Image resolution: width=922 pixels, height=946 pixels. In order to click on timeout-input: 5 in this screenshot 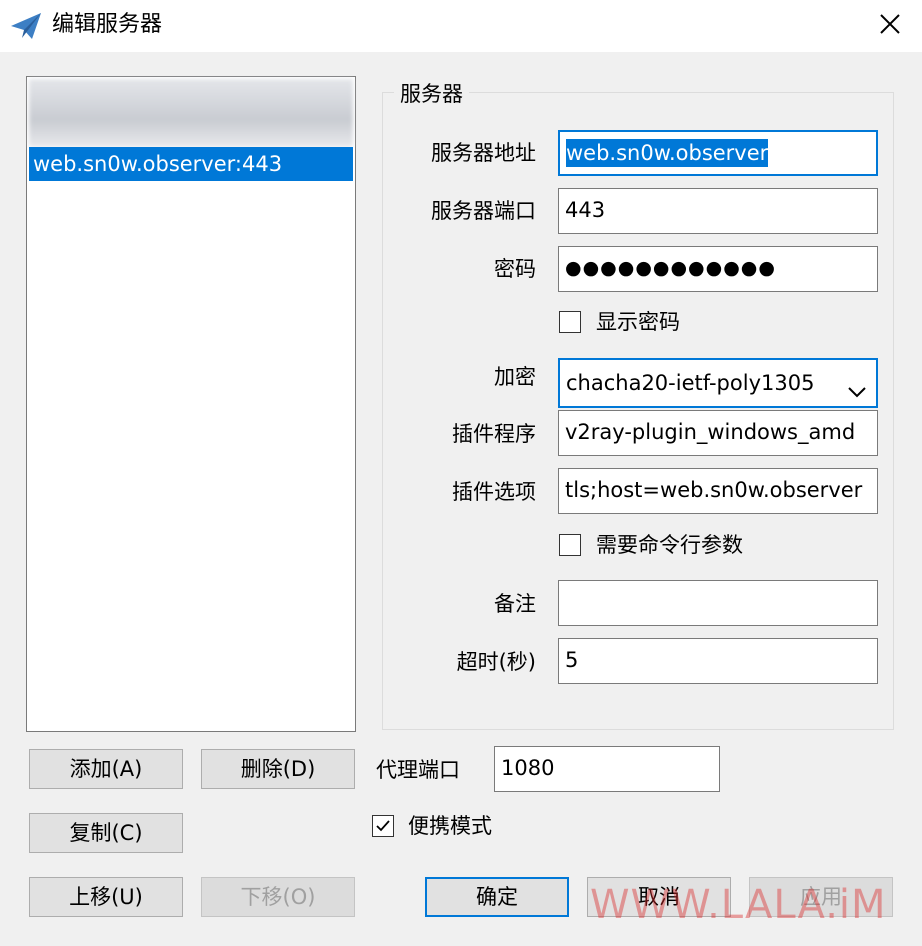, I will do `click(718, 661)`.